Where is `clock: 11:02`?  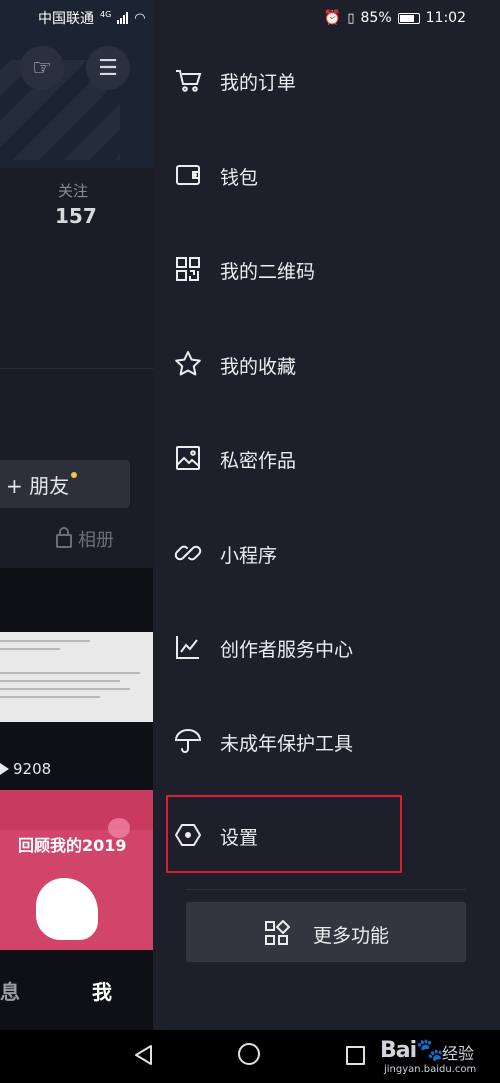
clock: 11:02 is located at coordinates (445, 18).